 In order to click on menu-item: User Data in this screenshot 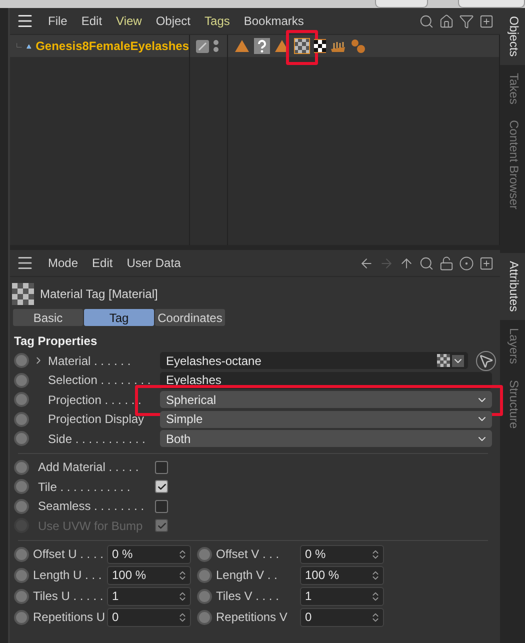, I will do `click(153, 263)`.